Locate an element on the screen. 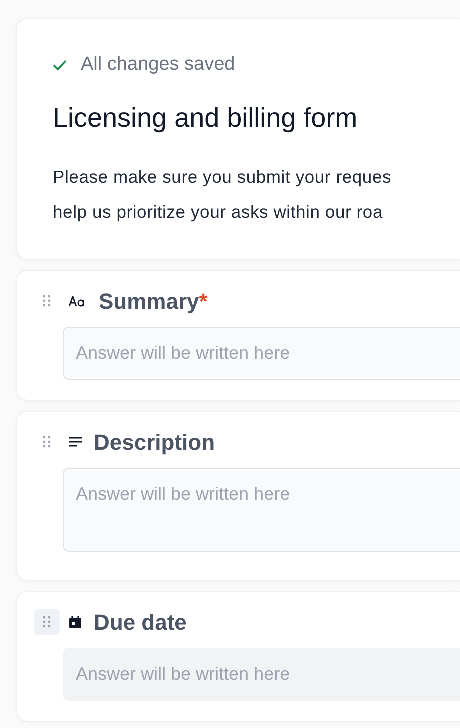 The width and height of the screenshot is (460, 728). form-description-line: help us prioritize your asks within our roa is located at coordinates (218, 212).